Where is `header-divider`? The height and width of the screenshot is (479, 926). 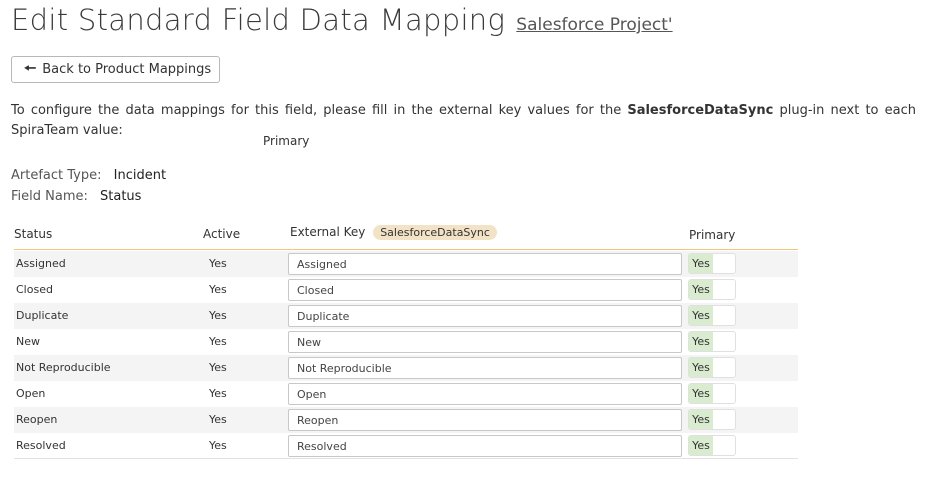
header-divider is located at coordinates (406, 249).